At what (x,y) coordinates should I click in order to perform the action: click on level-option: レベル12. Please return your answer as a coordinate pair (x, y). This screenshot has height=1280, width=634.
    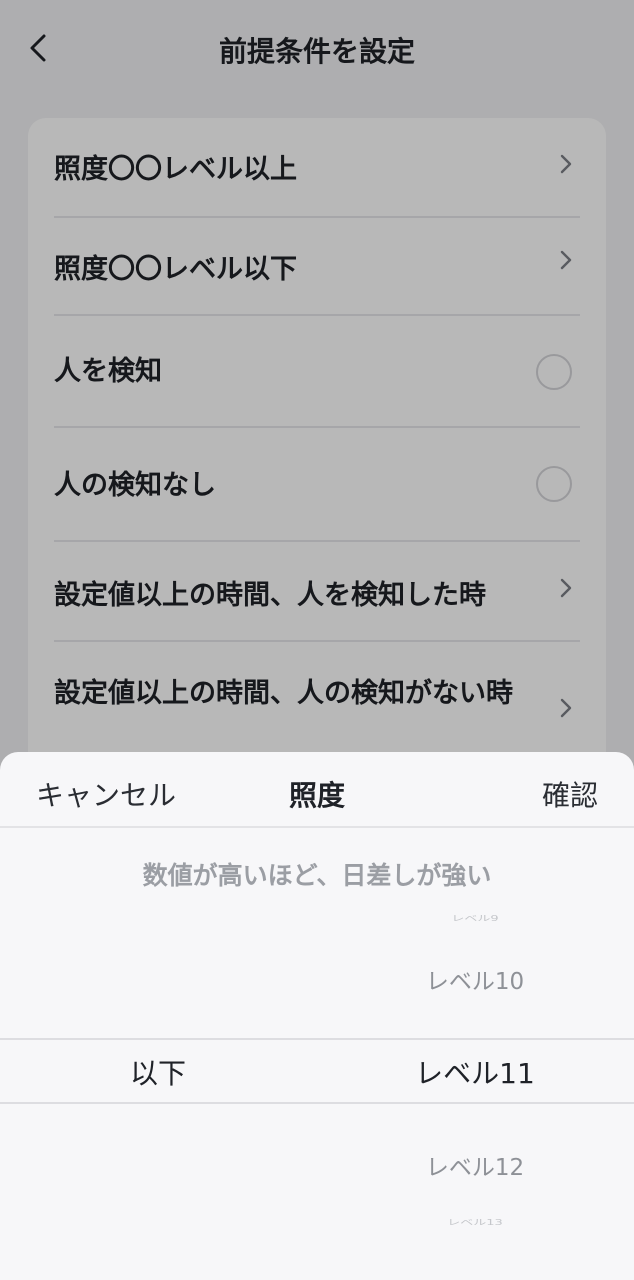
    Looking at the image, I should click on (475, 1165).